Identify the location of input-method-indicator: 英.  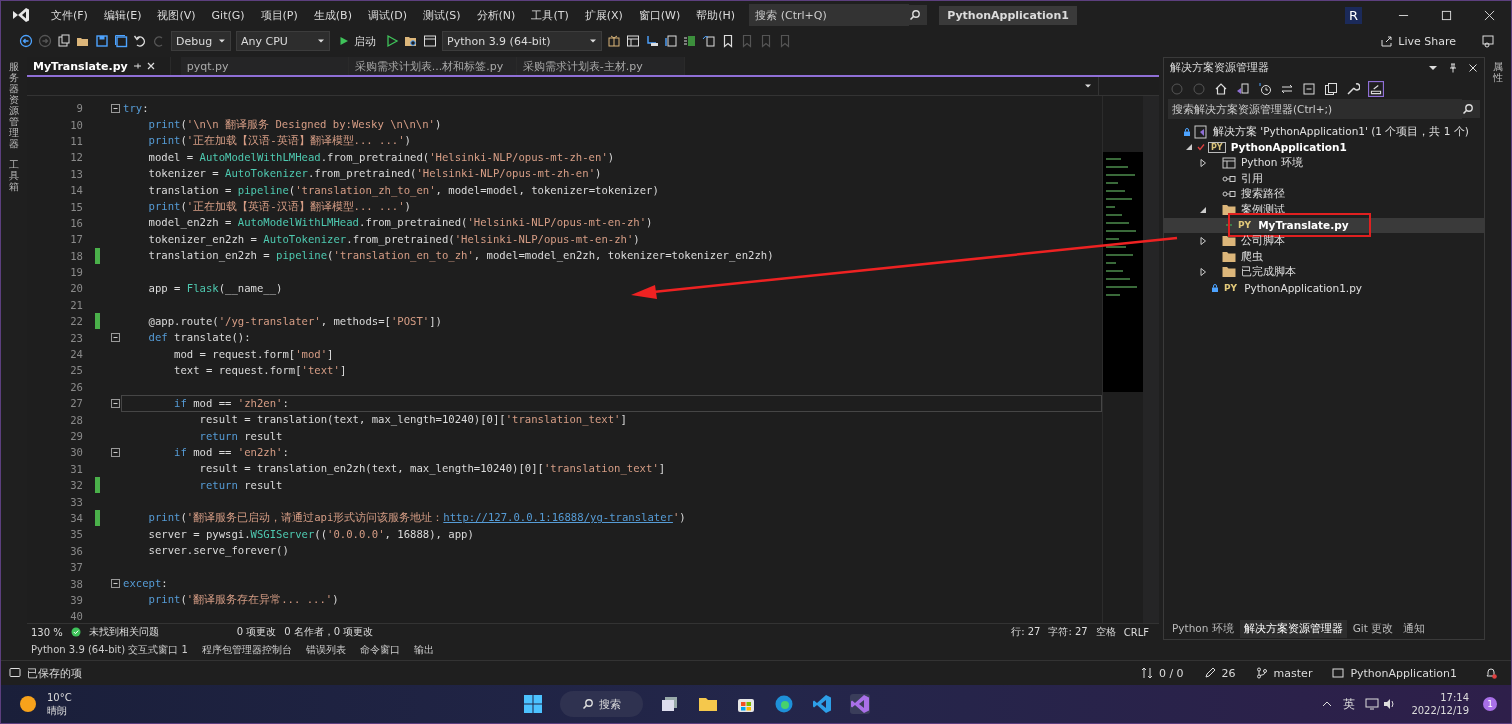
(1349, 704).